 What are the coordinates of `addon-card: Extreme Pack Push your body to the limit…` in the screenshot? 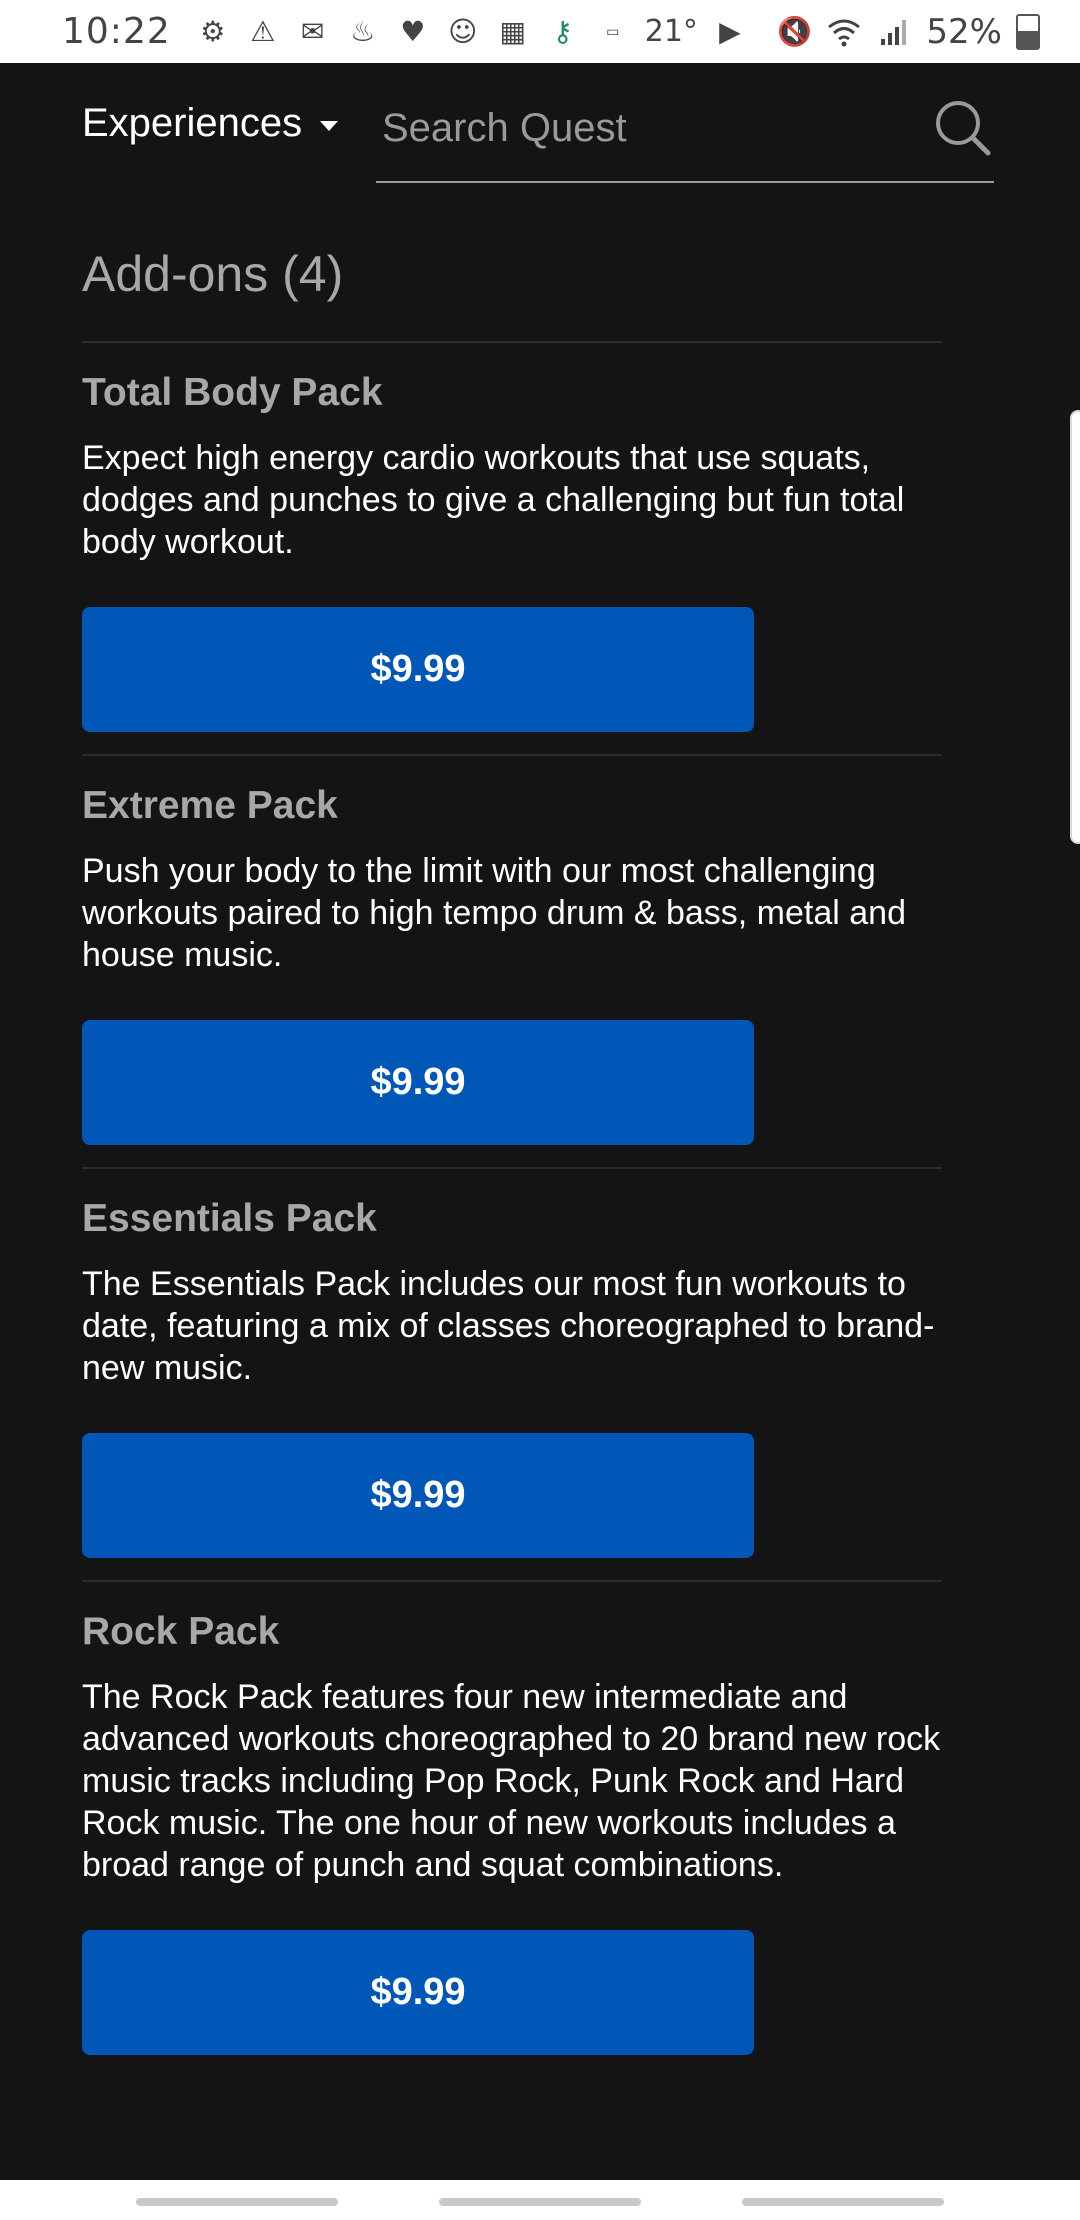 It's located at (512, 960).